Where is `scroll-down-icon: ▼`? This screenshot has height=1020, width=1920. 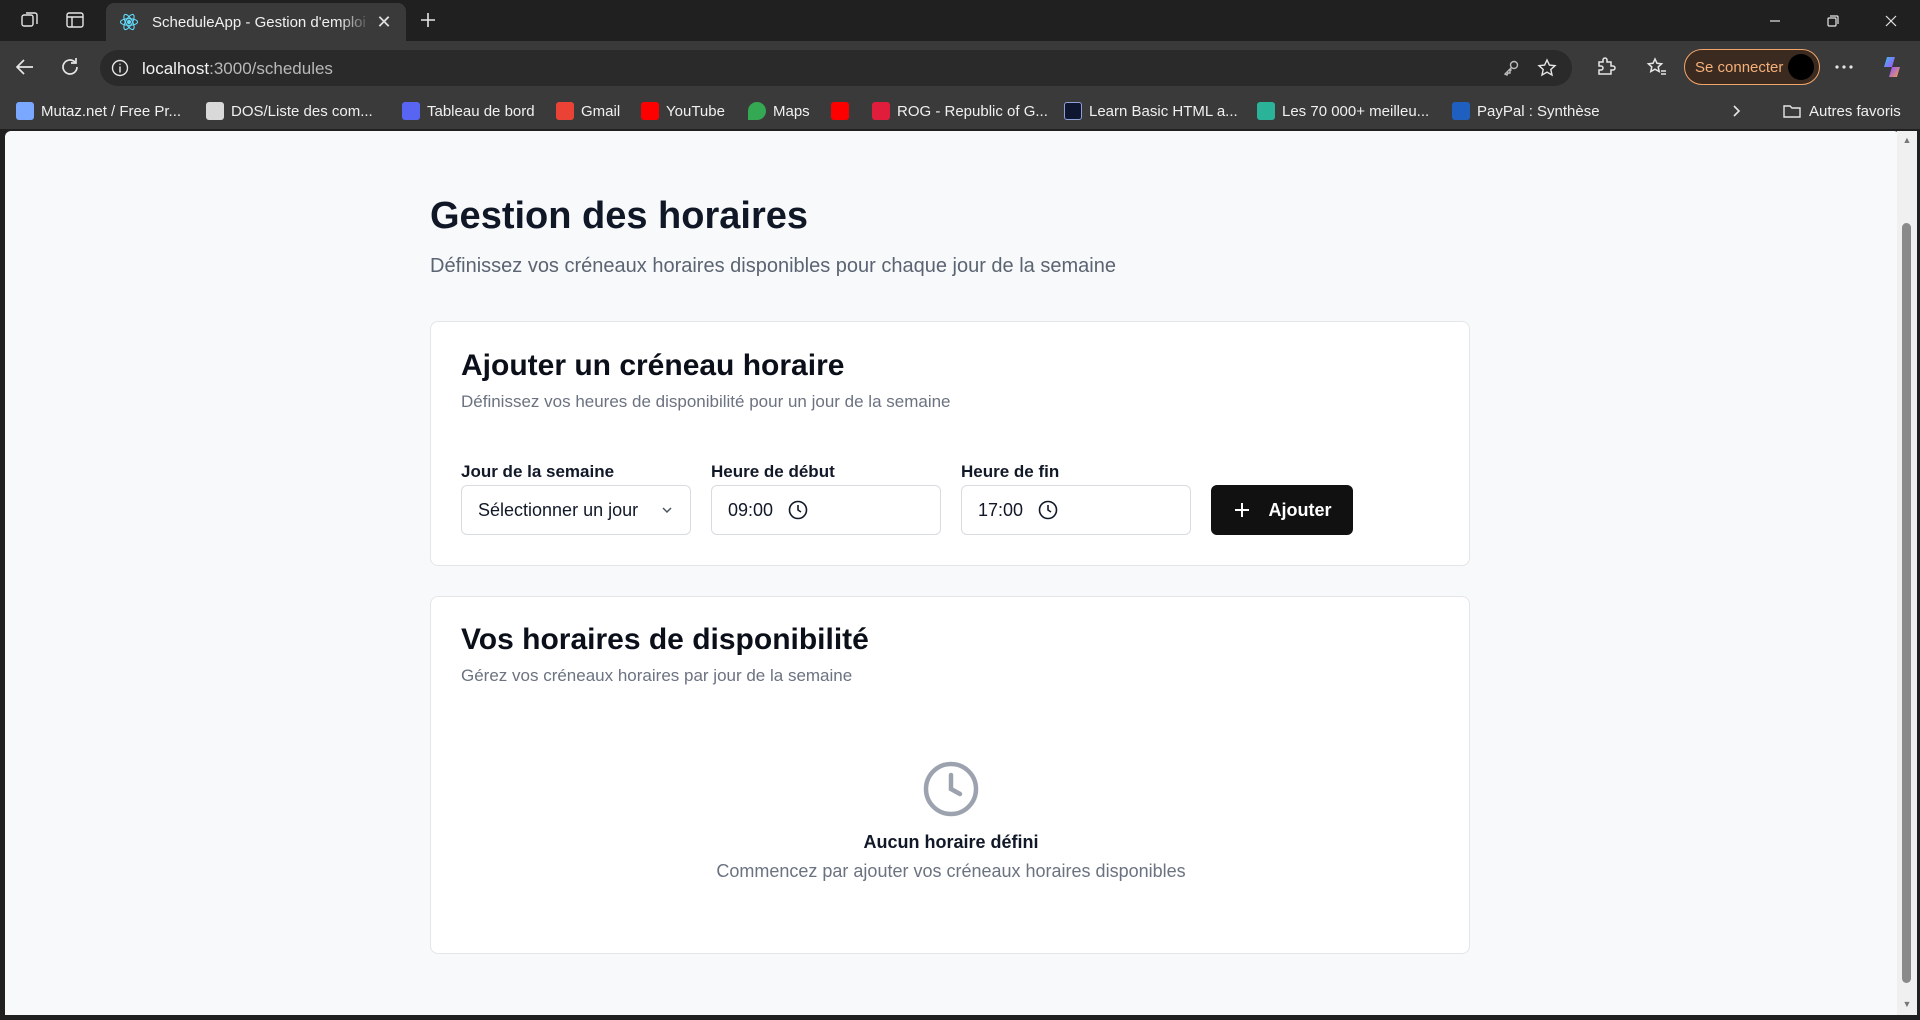
scroll-down-icon: ▼ is located at coordinates (1907, 1004).